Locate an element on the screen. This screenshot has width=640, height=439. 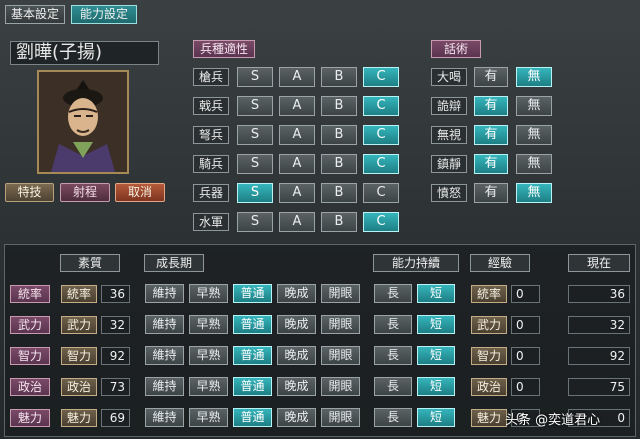
troop-label: 騎兵 is located at coordinates (211, 164).